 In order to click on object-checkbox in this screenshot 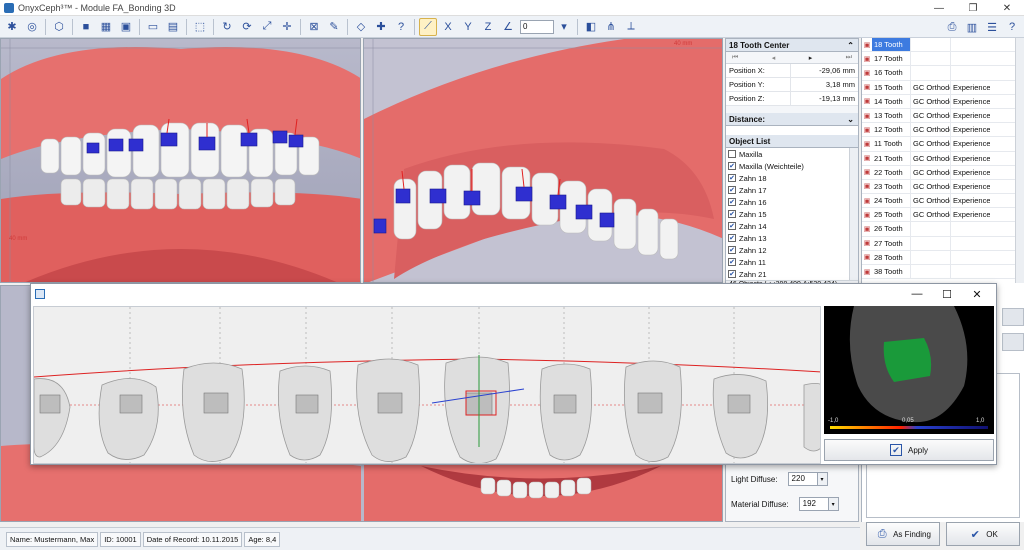, I will do `click(732, 154)`.